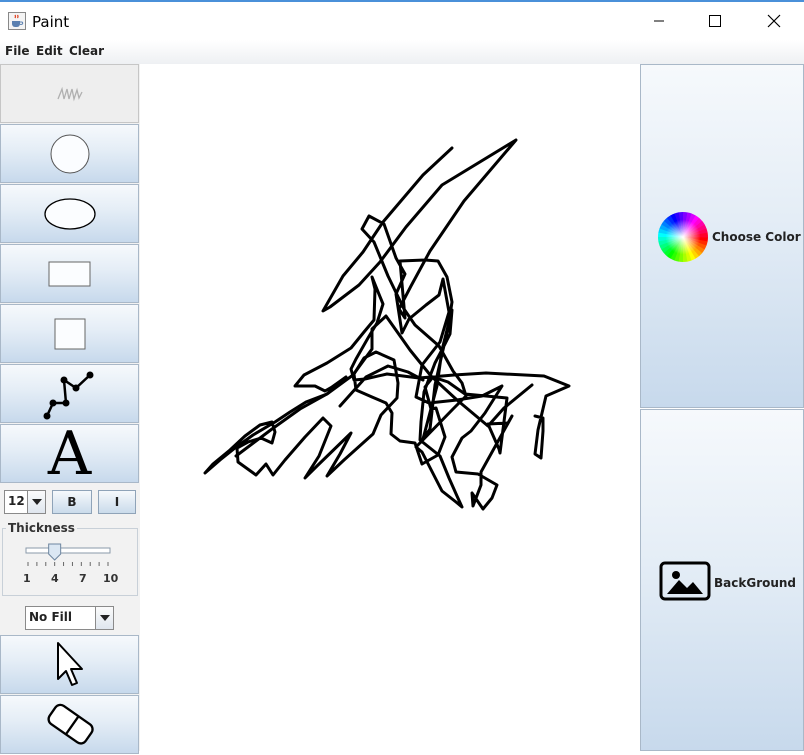 This screenshot has width=804, height=755. I want to click on choose-color-button: Choose Color, so click(722, 236).